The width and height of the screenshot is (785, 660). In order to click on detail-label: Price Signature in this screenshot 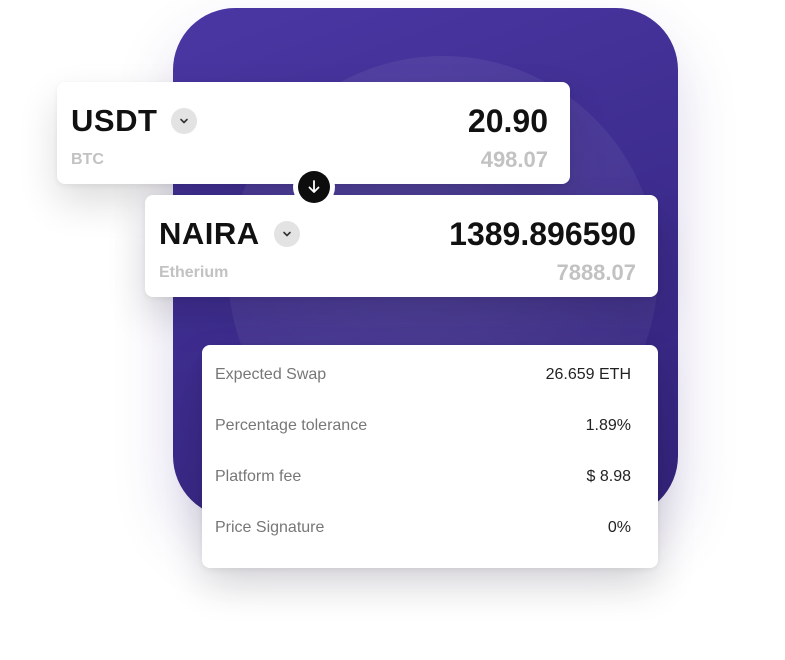, I will do `click(270, 527)`.